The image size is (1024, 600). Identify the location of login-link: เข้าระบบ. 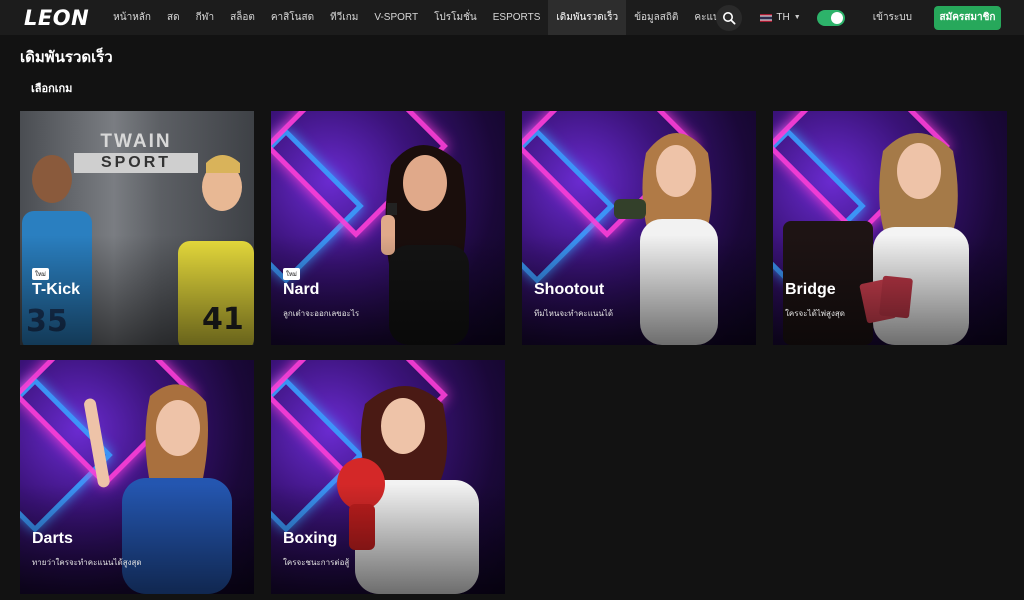
(892, 17).